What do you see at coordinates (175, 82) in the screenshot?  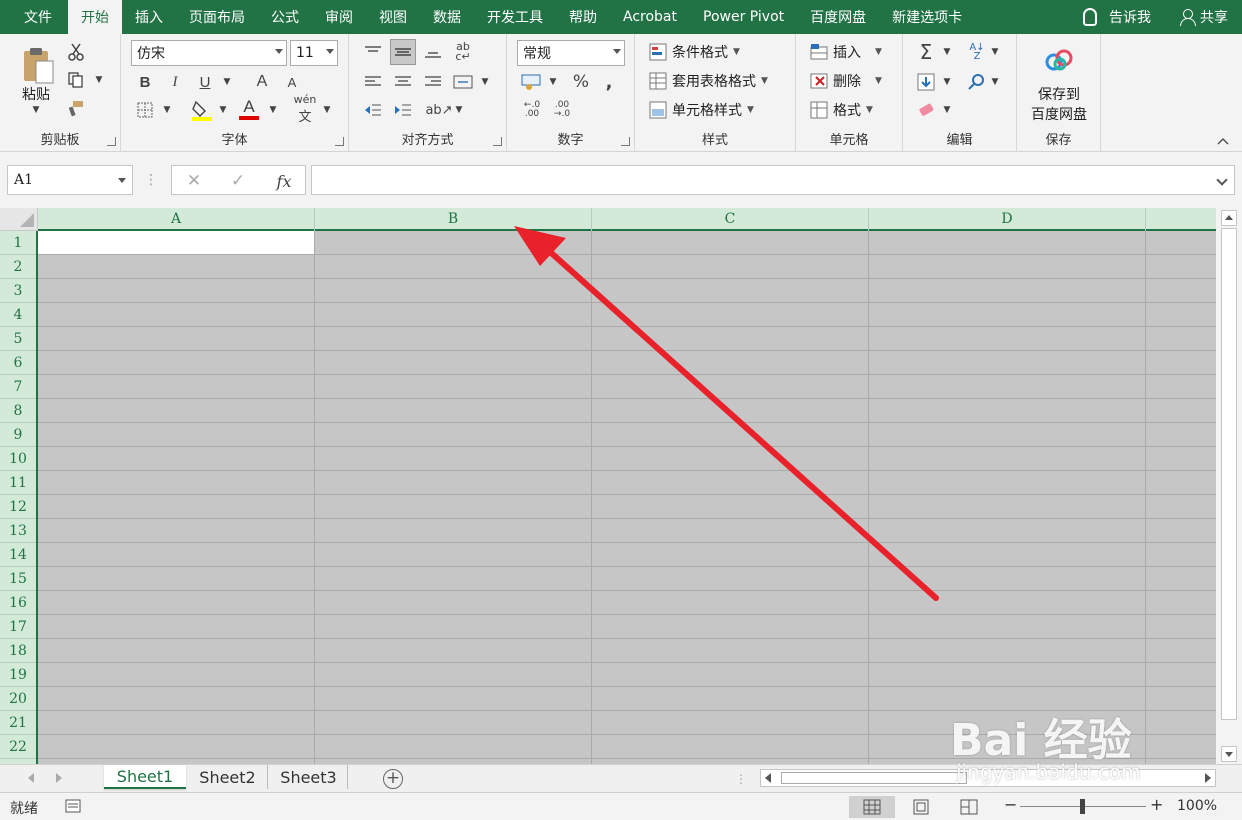 I see `italic-button: I` at bounding box center [175, 82].